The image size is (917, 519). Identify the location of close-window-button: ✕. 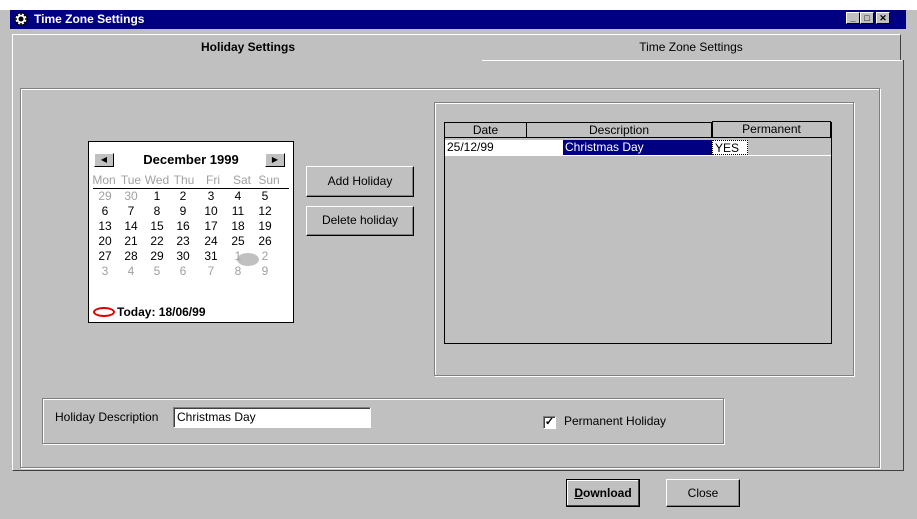
(883, 18).